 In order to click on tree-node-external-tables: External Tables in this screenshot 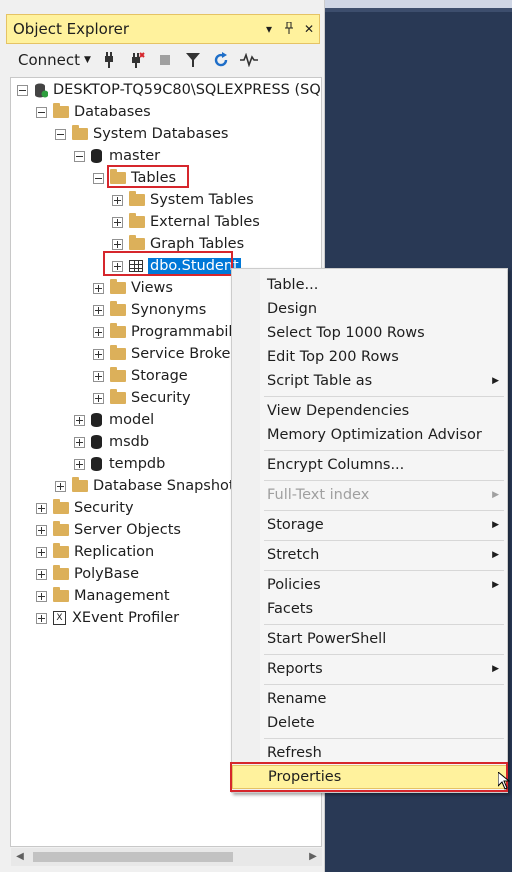, I will do `click(186, 222)`.